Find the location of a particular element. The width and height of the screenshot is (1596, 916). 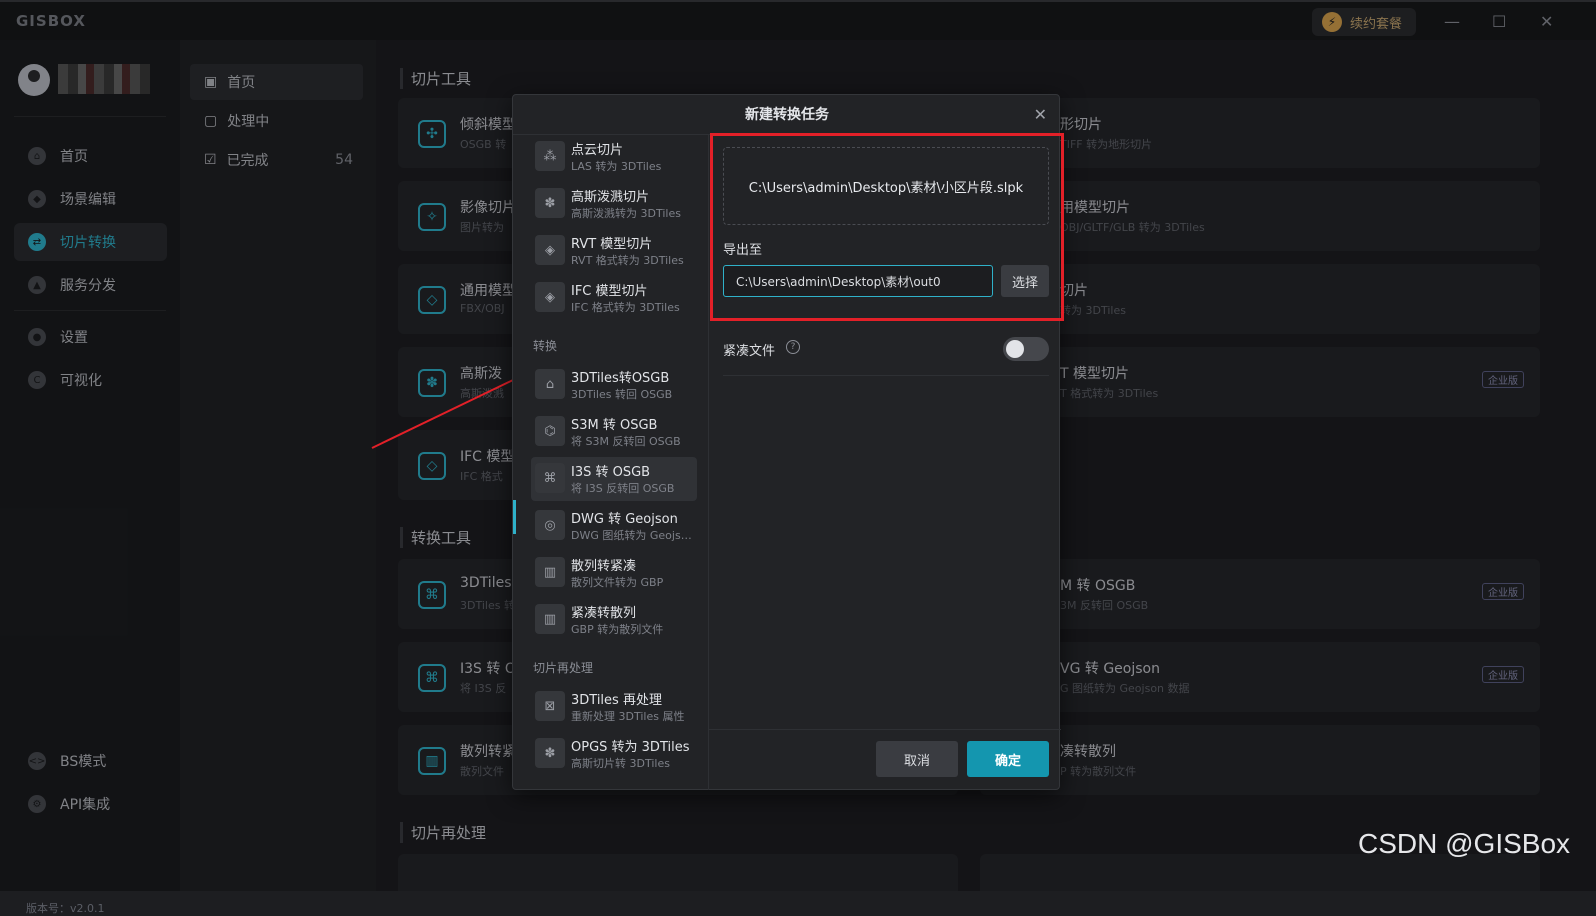

item-sub: 将 I3S 反转回 OSGB is located at coordinates (623, 488).